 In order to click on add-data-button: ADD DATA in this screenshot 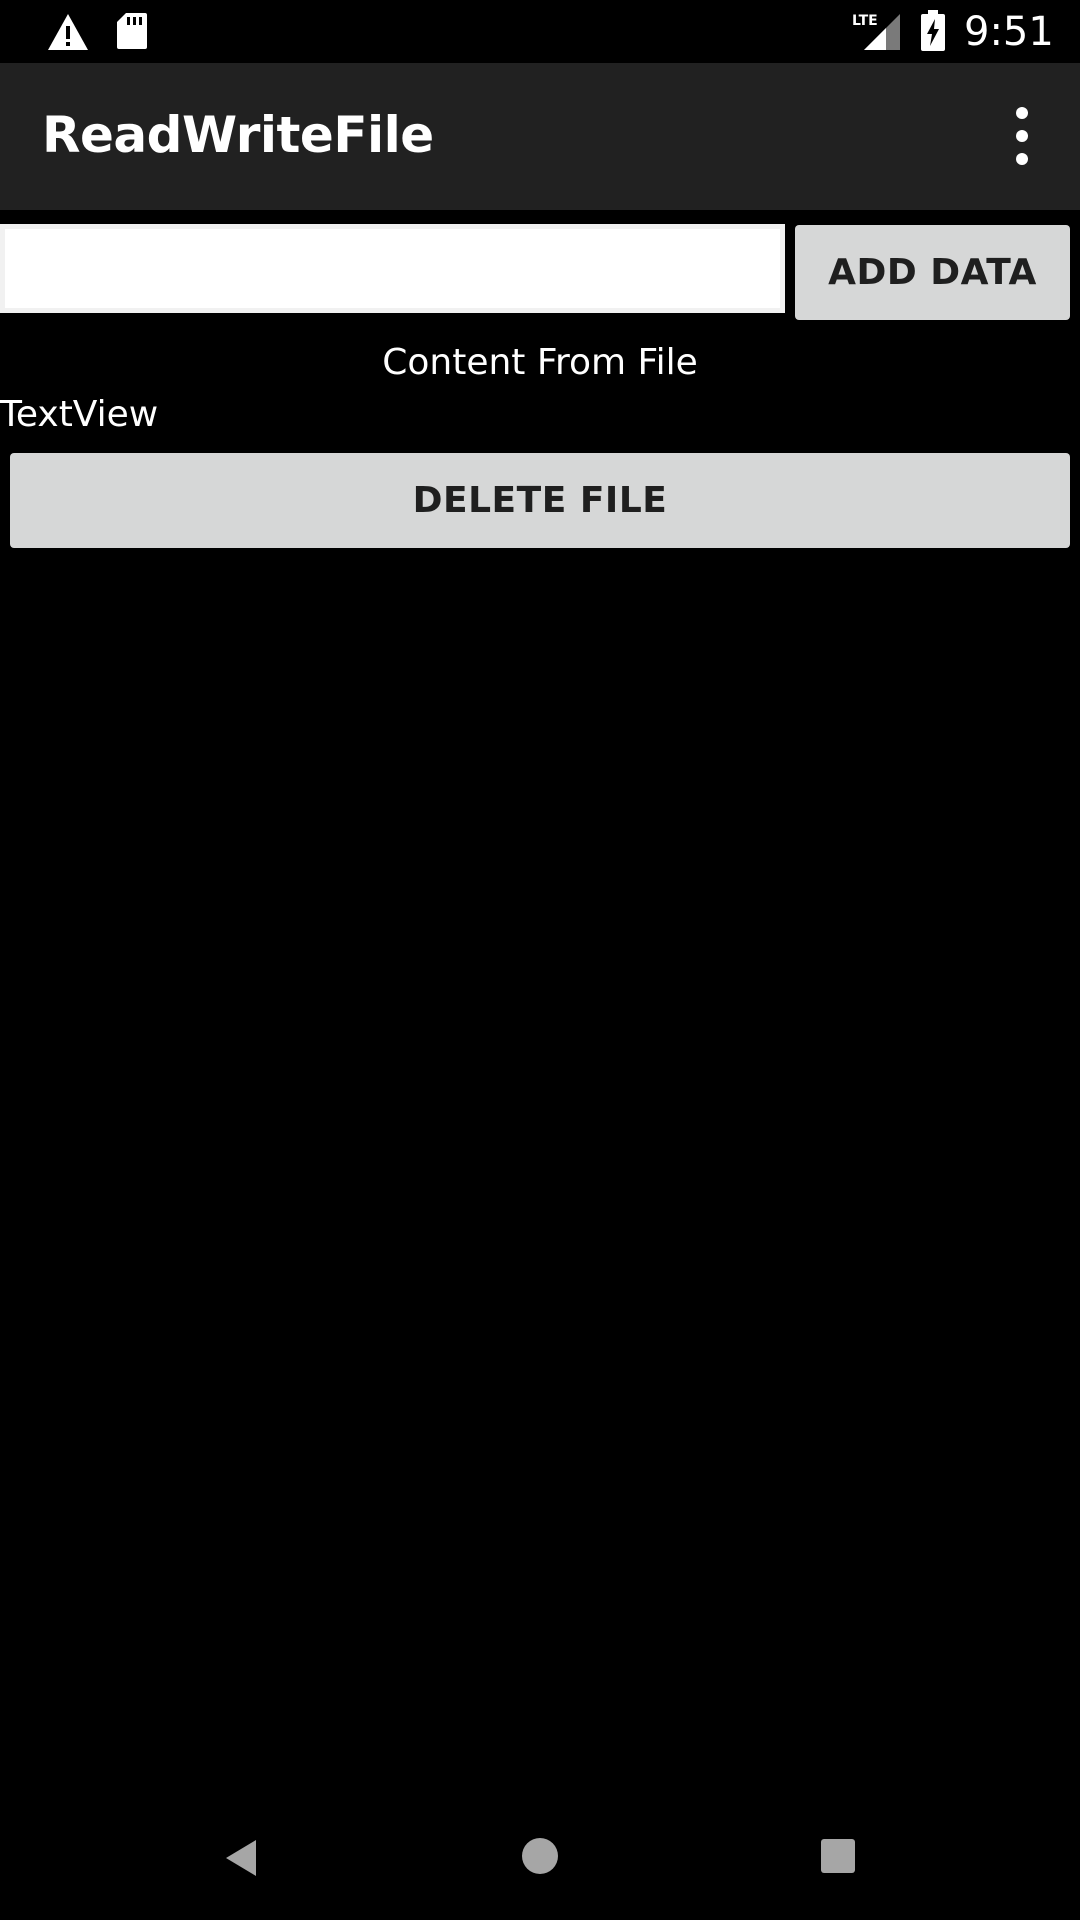, I will do `click(932, 272)`.